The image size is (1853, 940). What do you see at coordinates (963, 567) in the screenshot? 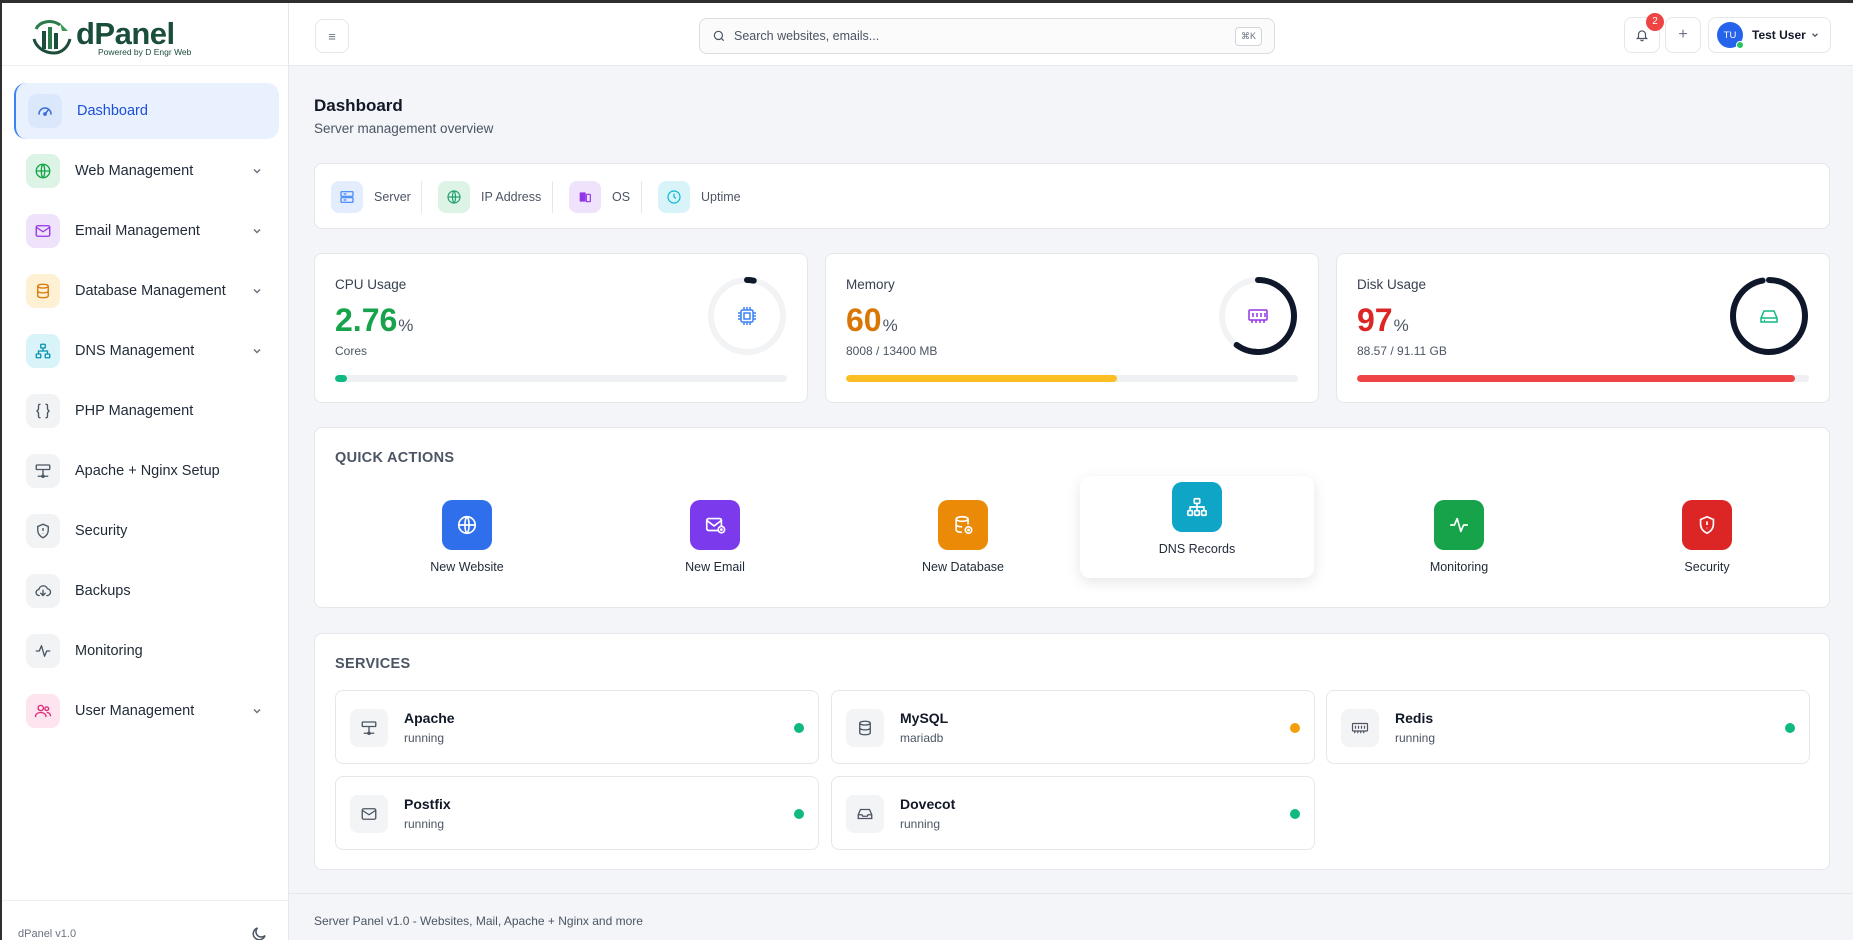
I see `quick-action-label: New Database` at bounding box center [963, 567].